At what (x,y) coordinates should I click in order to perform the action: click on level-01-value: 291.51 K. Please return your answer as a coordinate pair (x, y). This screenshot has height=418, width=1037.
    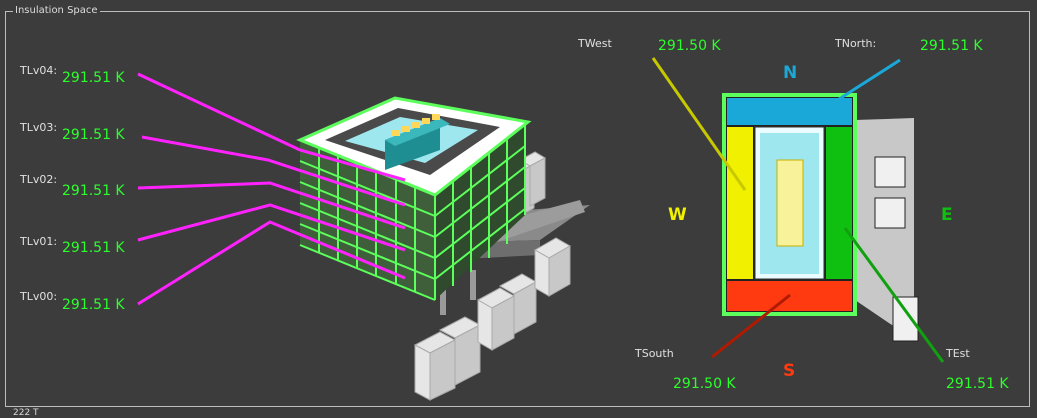
    Looking at the image, I should click on (93, 248).